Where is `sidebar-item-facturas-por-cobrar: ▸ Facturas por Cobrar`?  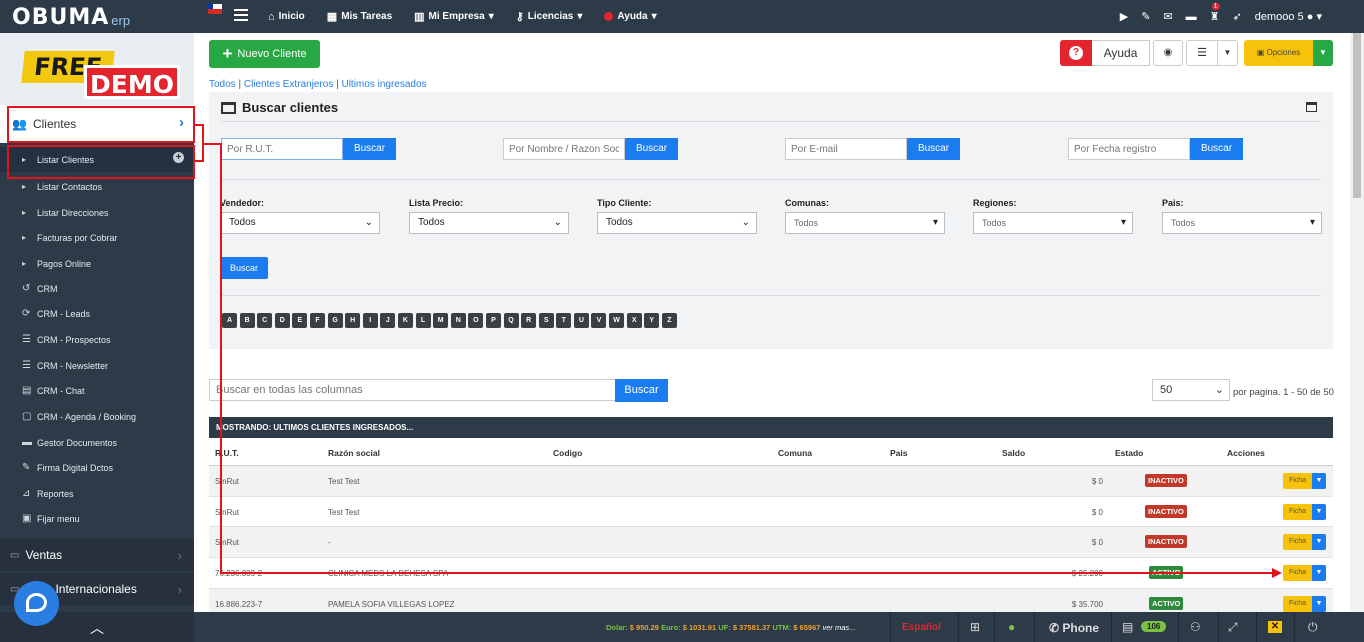
sidebar-item-facturas-por-cobrar: ▸ Facturas por Cobrar is located at coordinates (97, 237).